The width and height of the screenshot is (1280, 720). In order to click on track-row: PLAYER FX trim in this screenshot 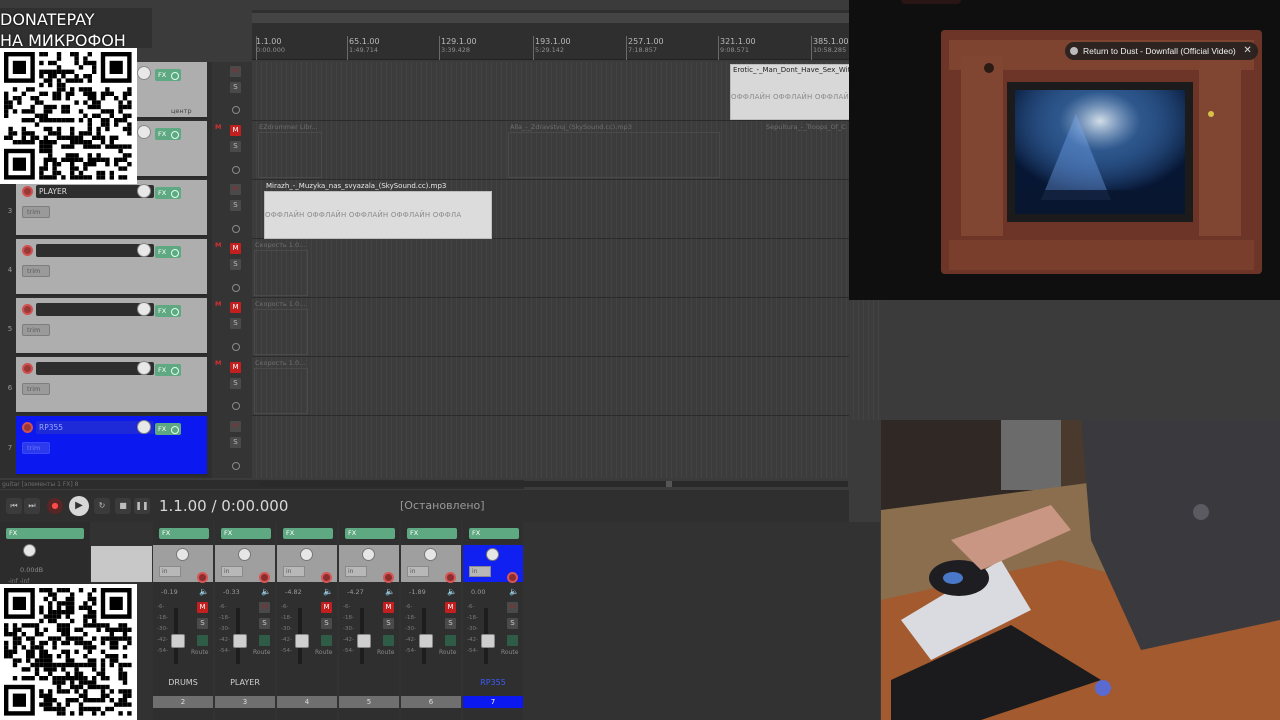, I will do `click(111, 208)`.